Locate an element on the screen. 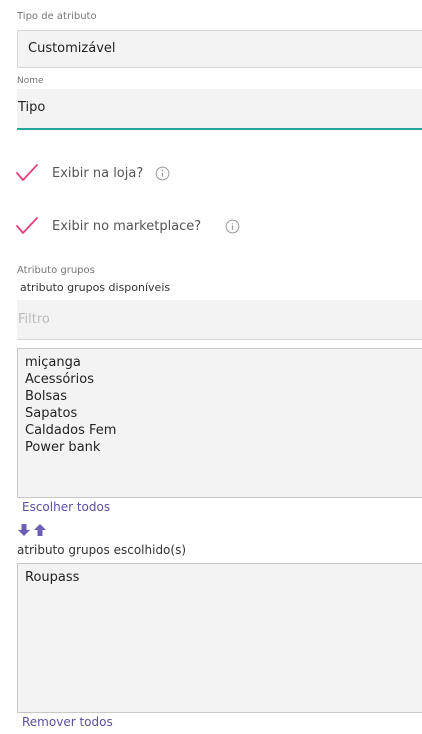 Image resolution: width=422 pixels, height=734 pixels. attribute-type-select: Customizável is located at coordinates (219, 49).